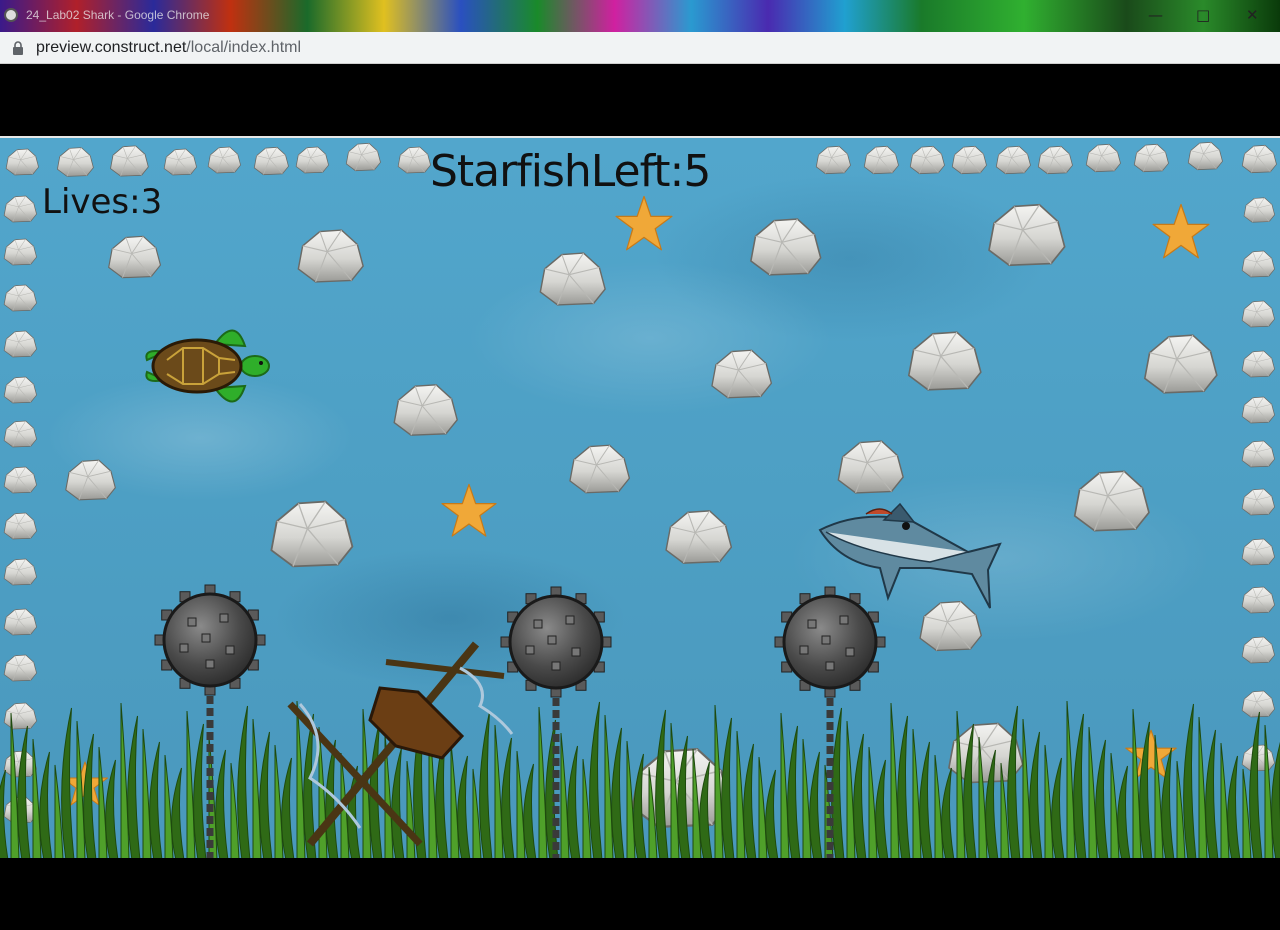  What do you see at coordinates (207, 366) in the screenshot?
I see `turtle-player` at bounding box center [207, 366].